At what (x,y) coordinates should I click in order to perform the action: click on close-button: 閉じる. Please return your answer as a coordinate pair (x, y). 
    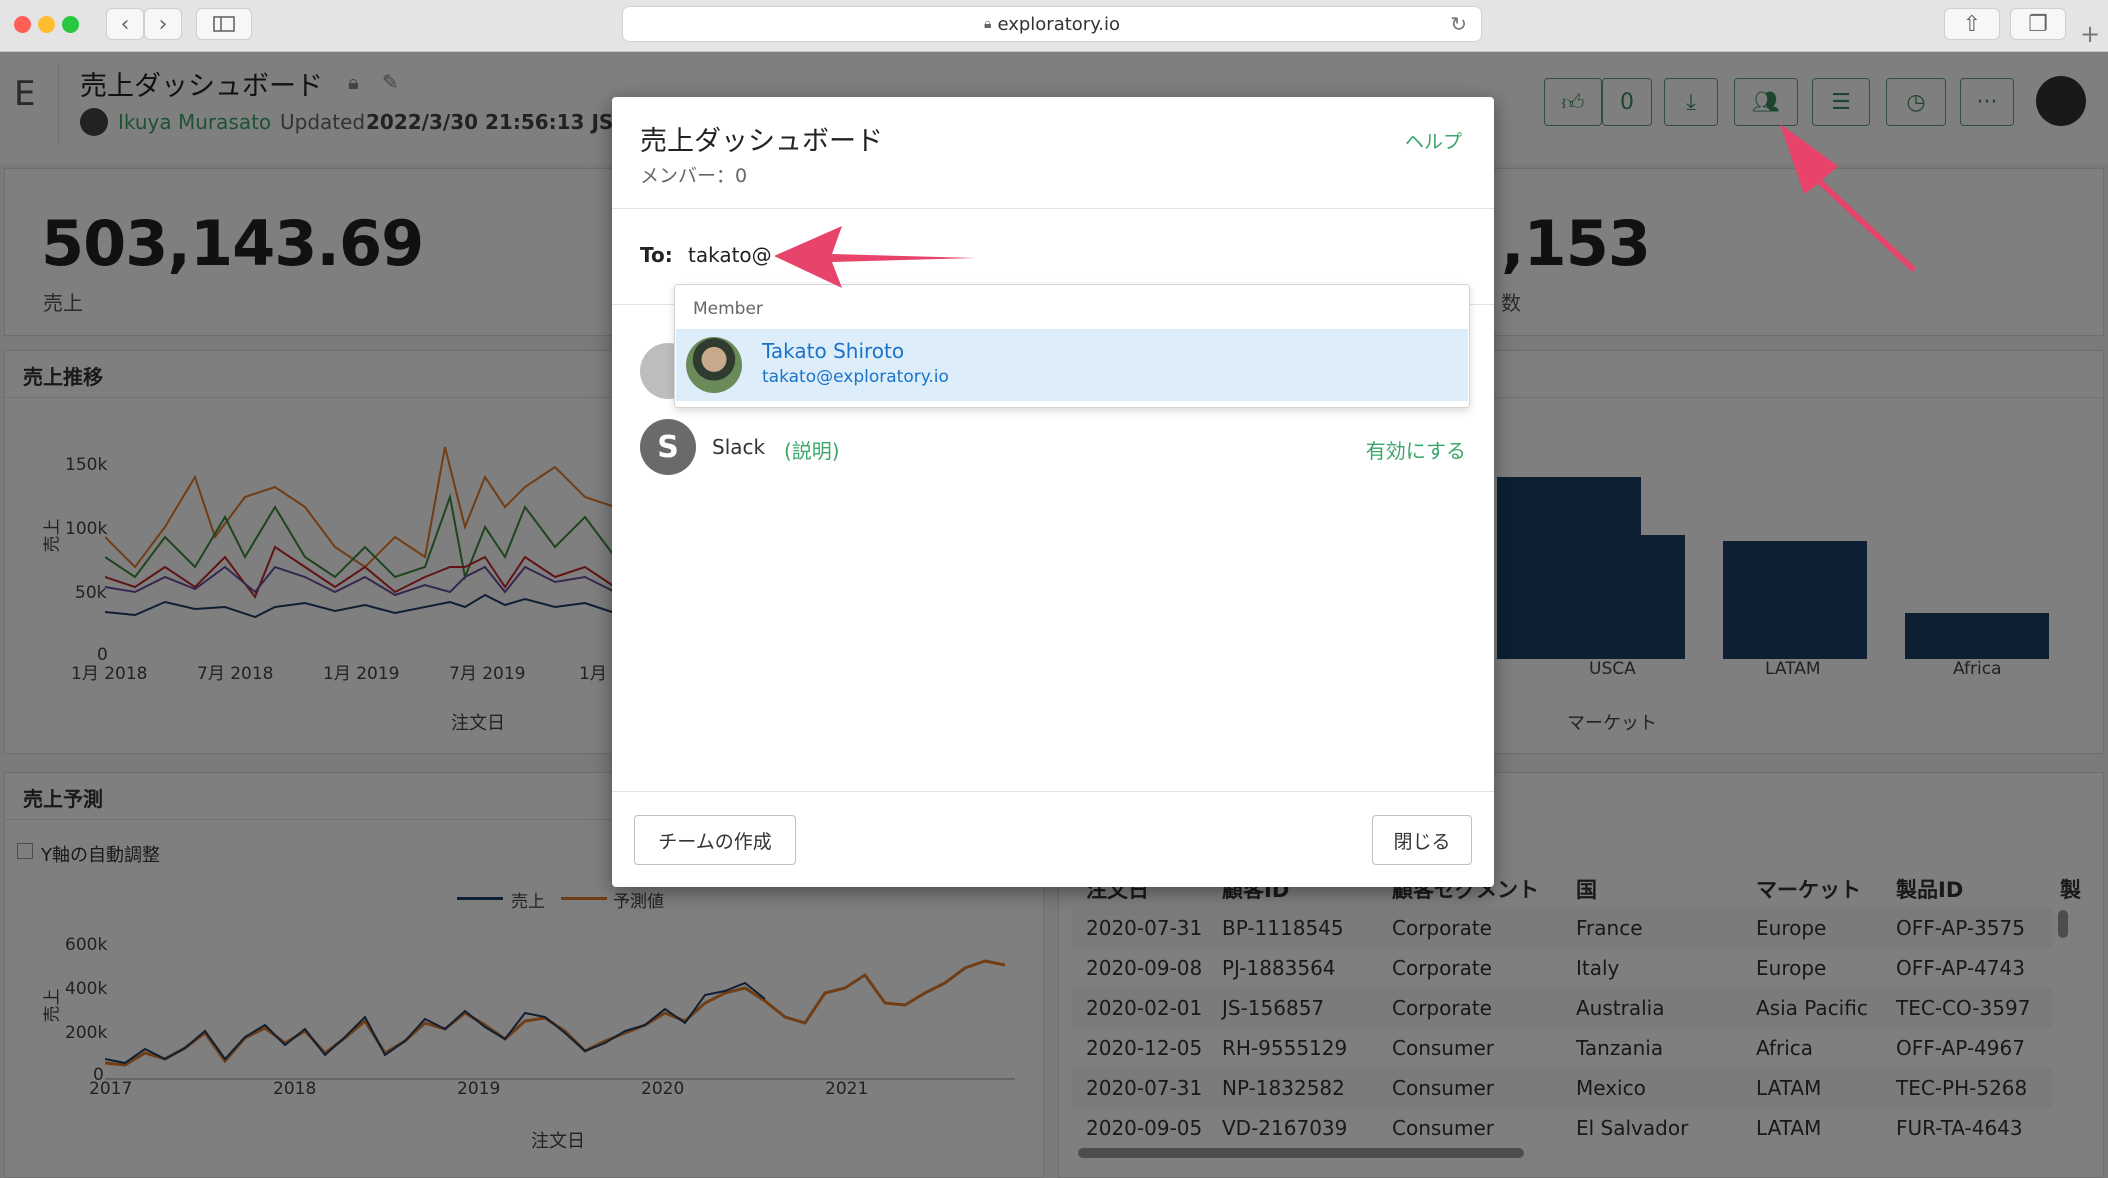
    Looking at the image, I should click on (1422, 840).